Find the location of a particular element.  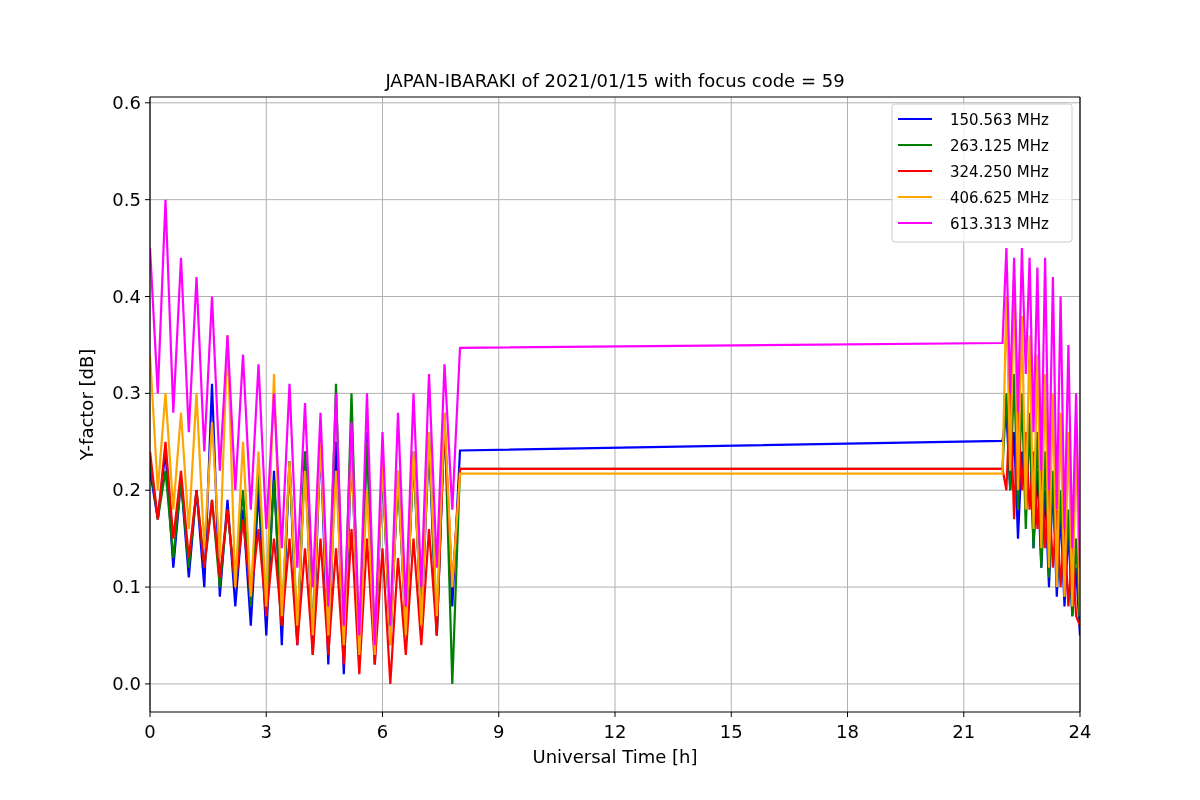

tick-label: 0.0 is located at coordinates (126, 683).